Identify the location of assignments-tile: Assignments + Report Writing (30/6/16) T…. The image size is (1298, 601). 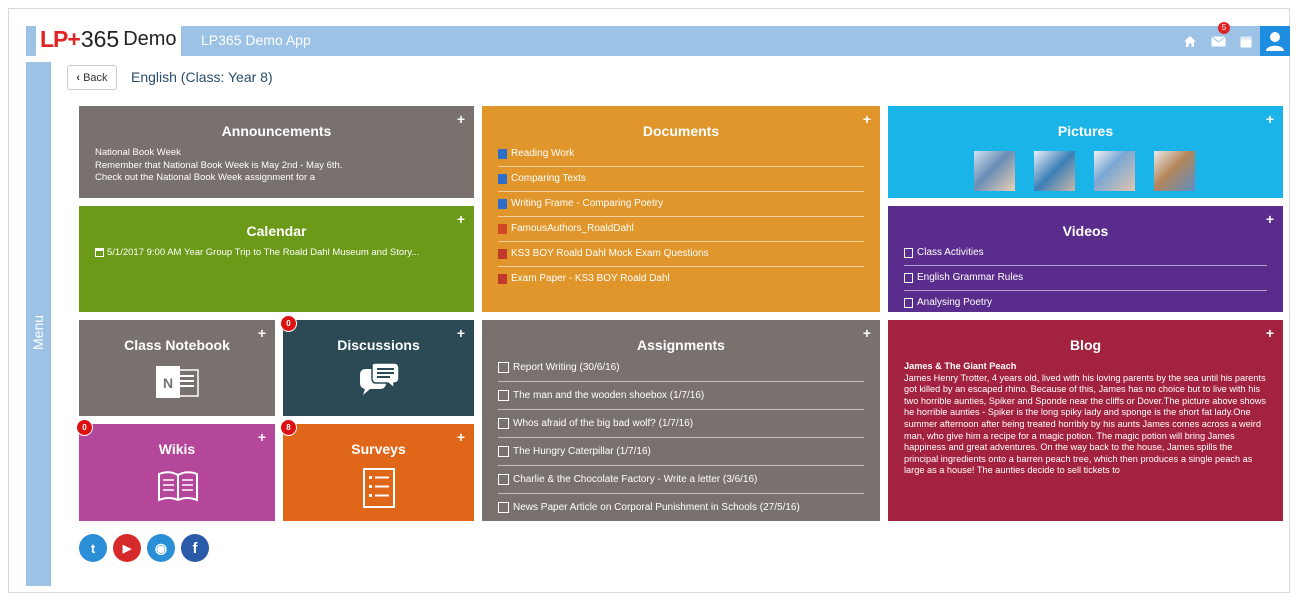
(681, 420).